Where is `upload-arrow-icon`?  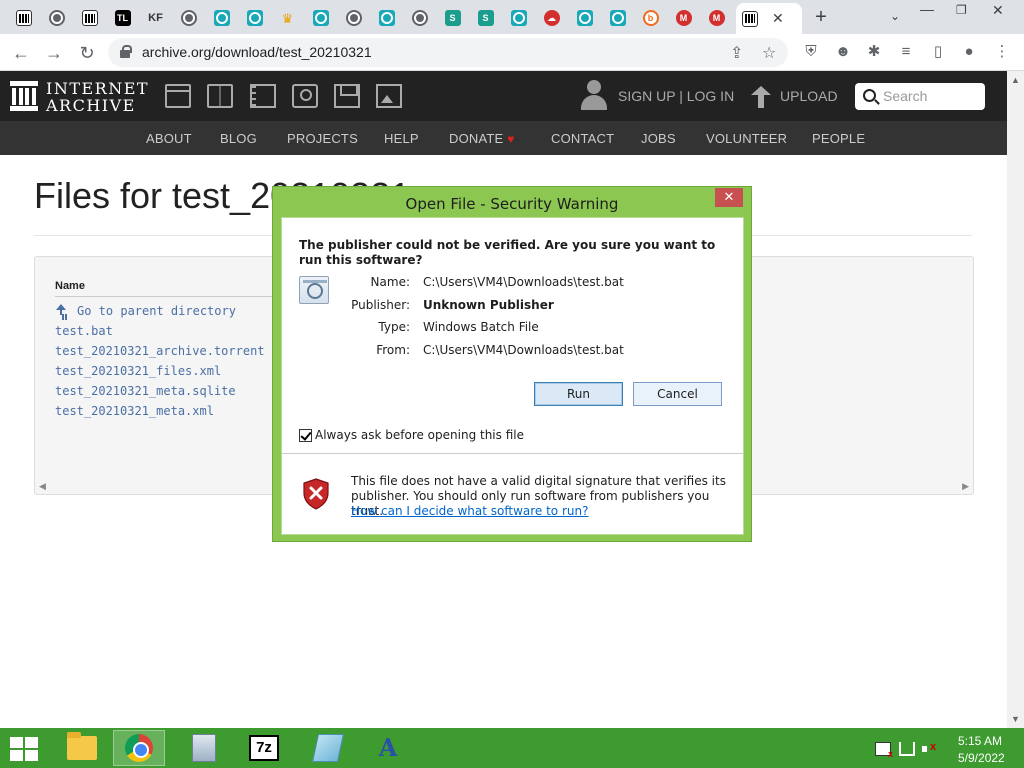 upload-arrow-icon is located at coordinates (761, 97).